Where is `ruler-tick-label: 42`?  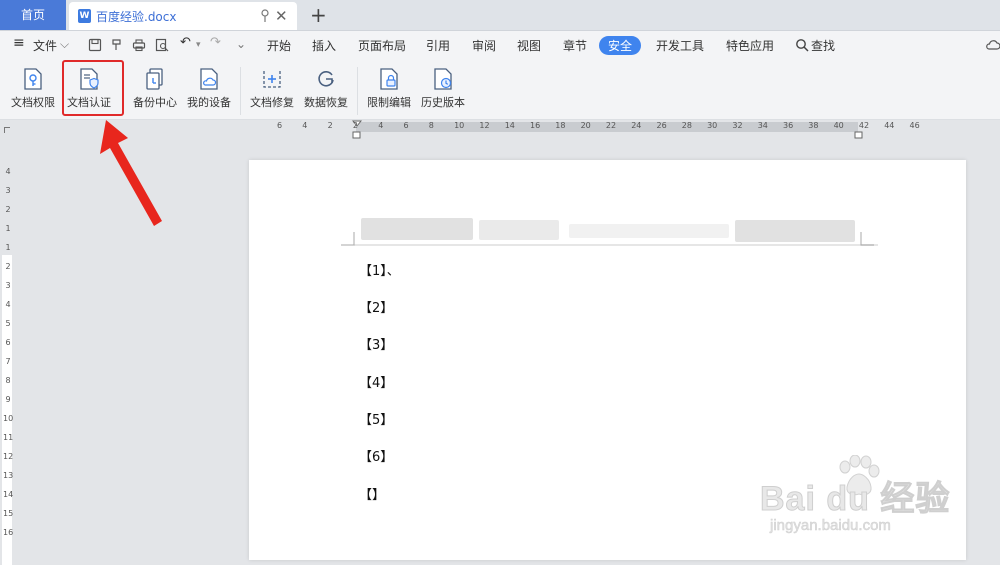
ruler-tick-label: 42 is located at coordinates (864, 125).